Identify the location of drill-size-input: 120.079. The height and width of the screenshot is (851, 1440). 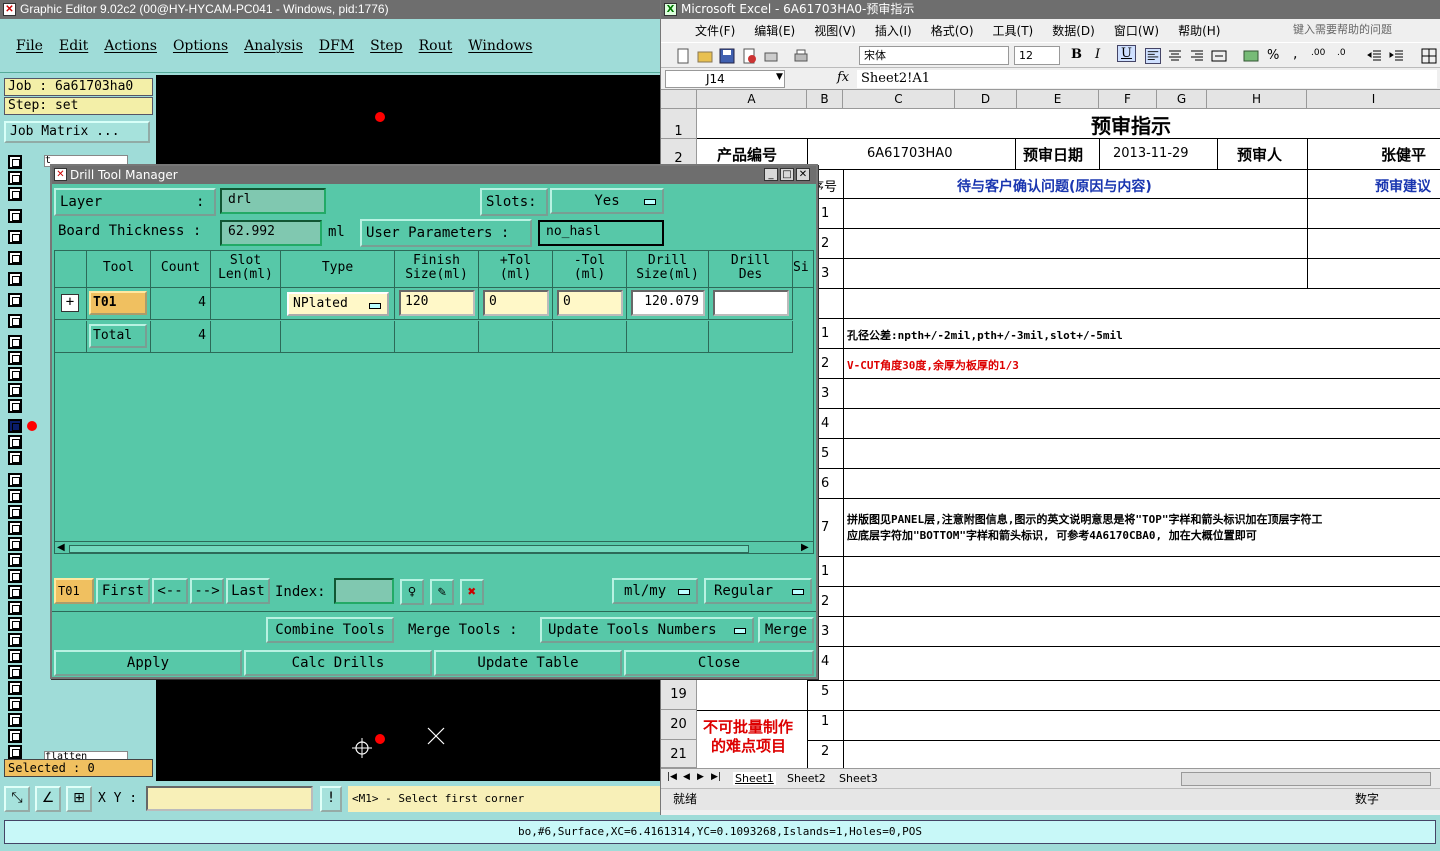
(668, 303).